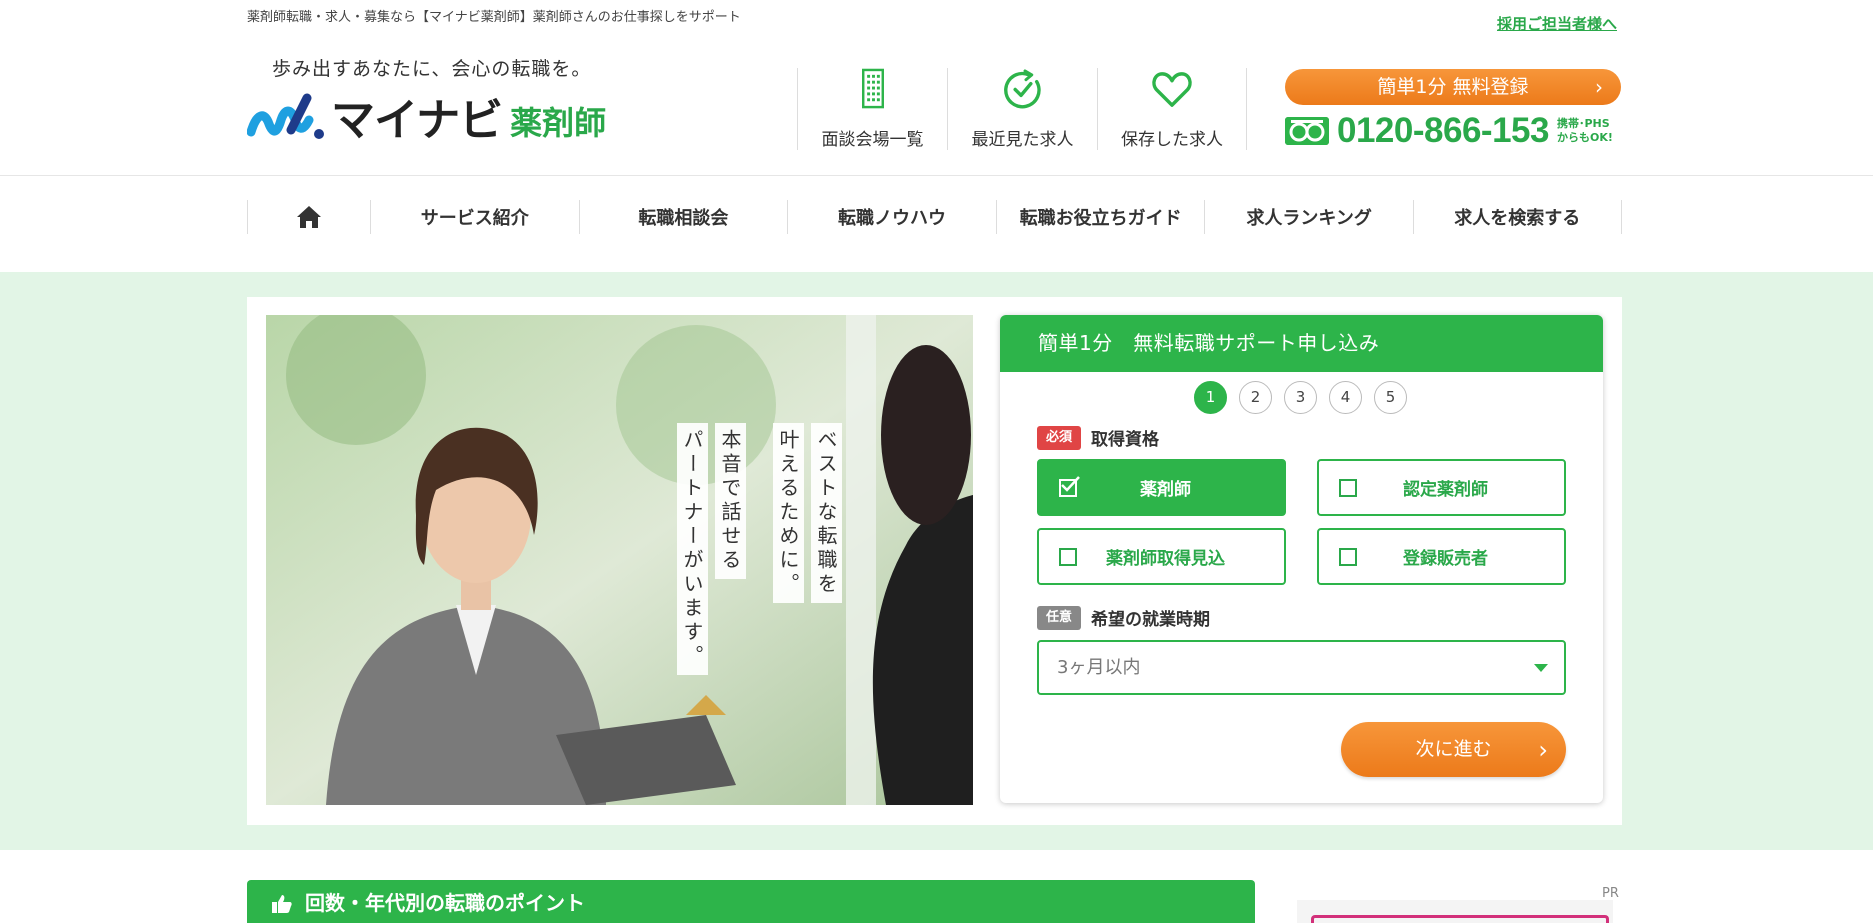  Describe the element at coordinates (891, 217) in the screenshot. I see `nav-knowhow: 転職ノウハウ` at that location.